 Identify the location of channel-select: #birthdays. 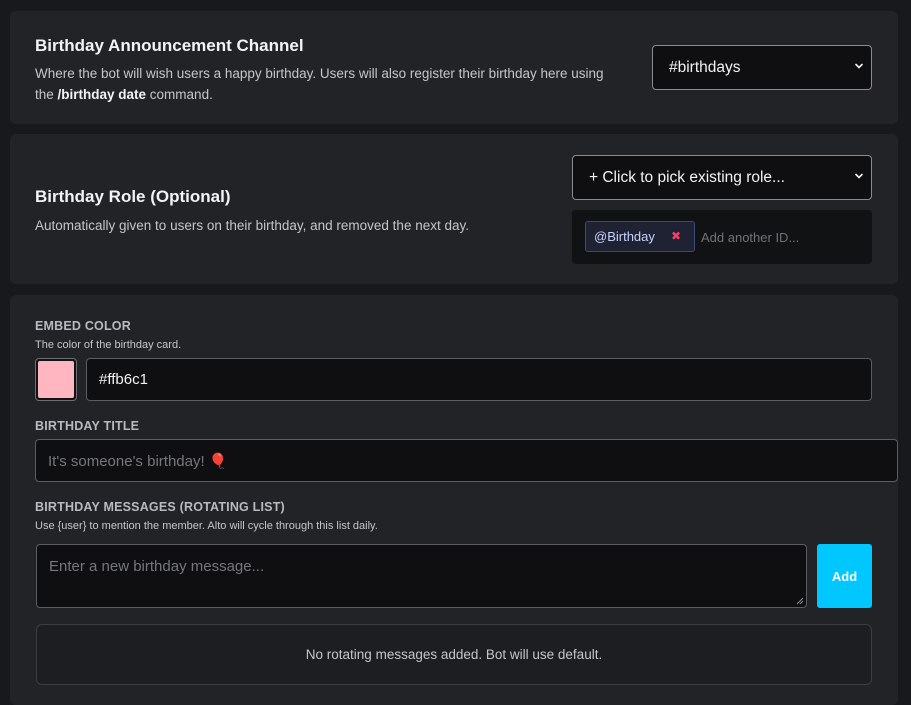
(762, 67).